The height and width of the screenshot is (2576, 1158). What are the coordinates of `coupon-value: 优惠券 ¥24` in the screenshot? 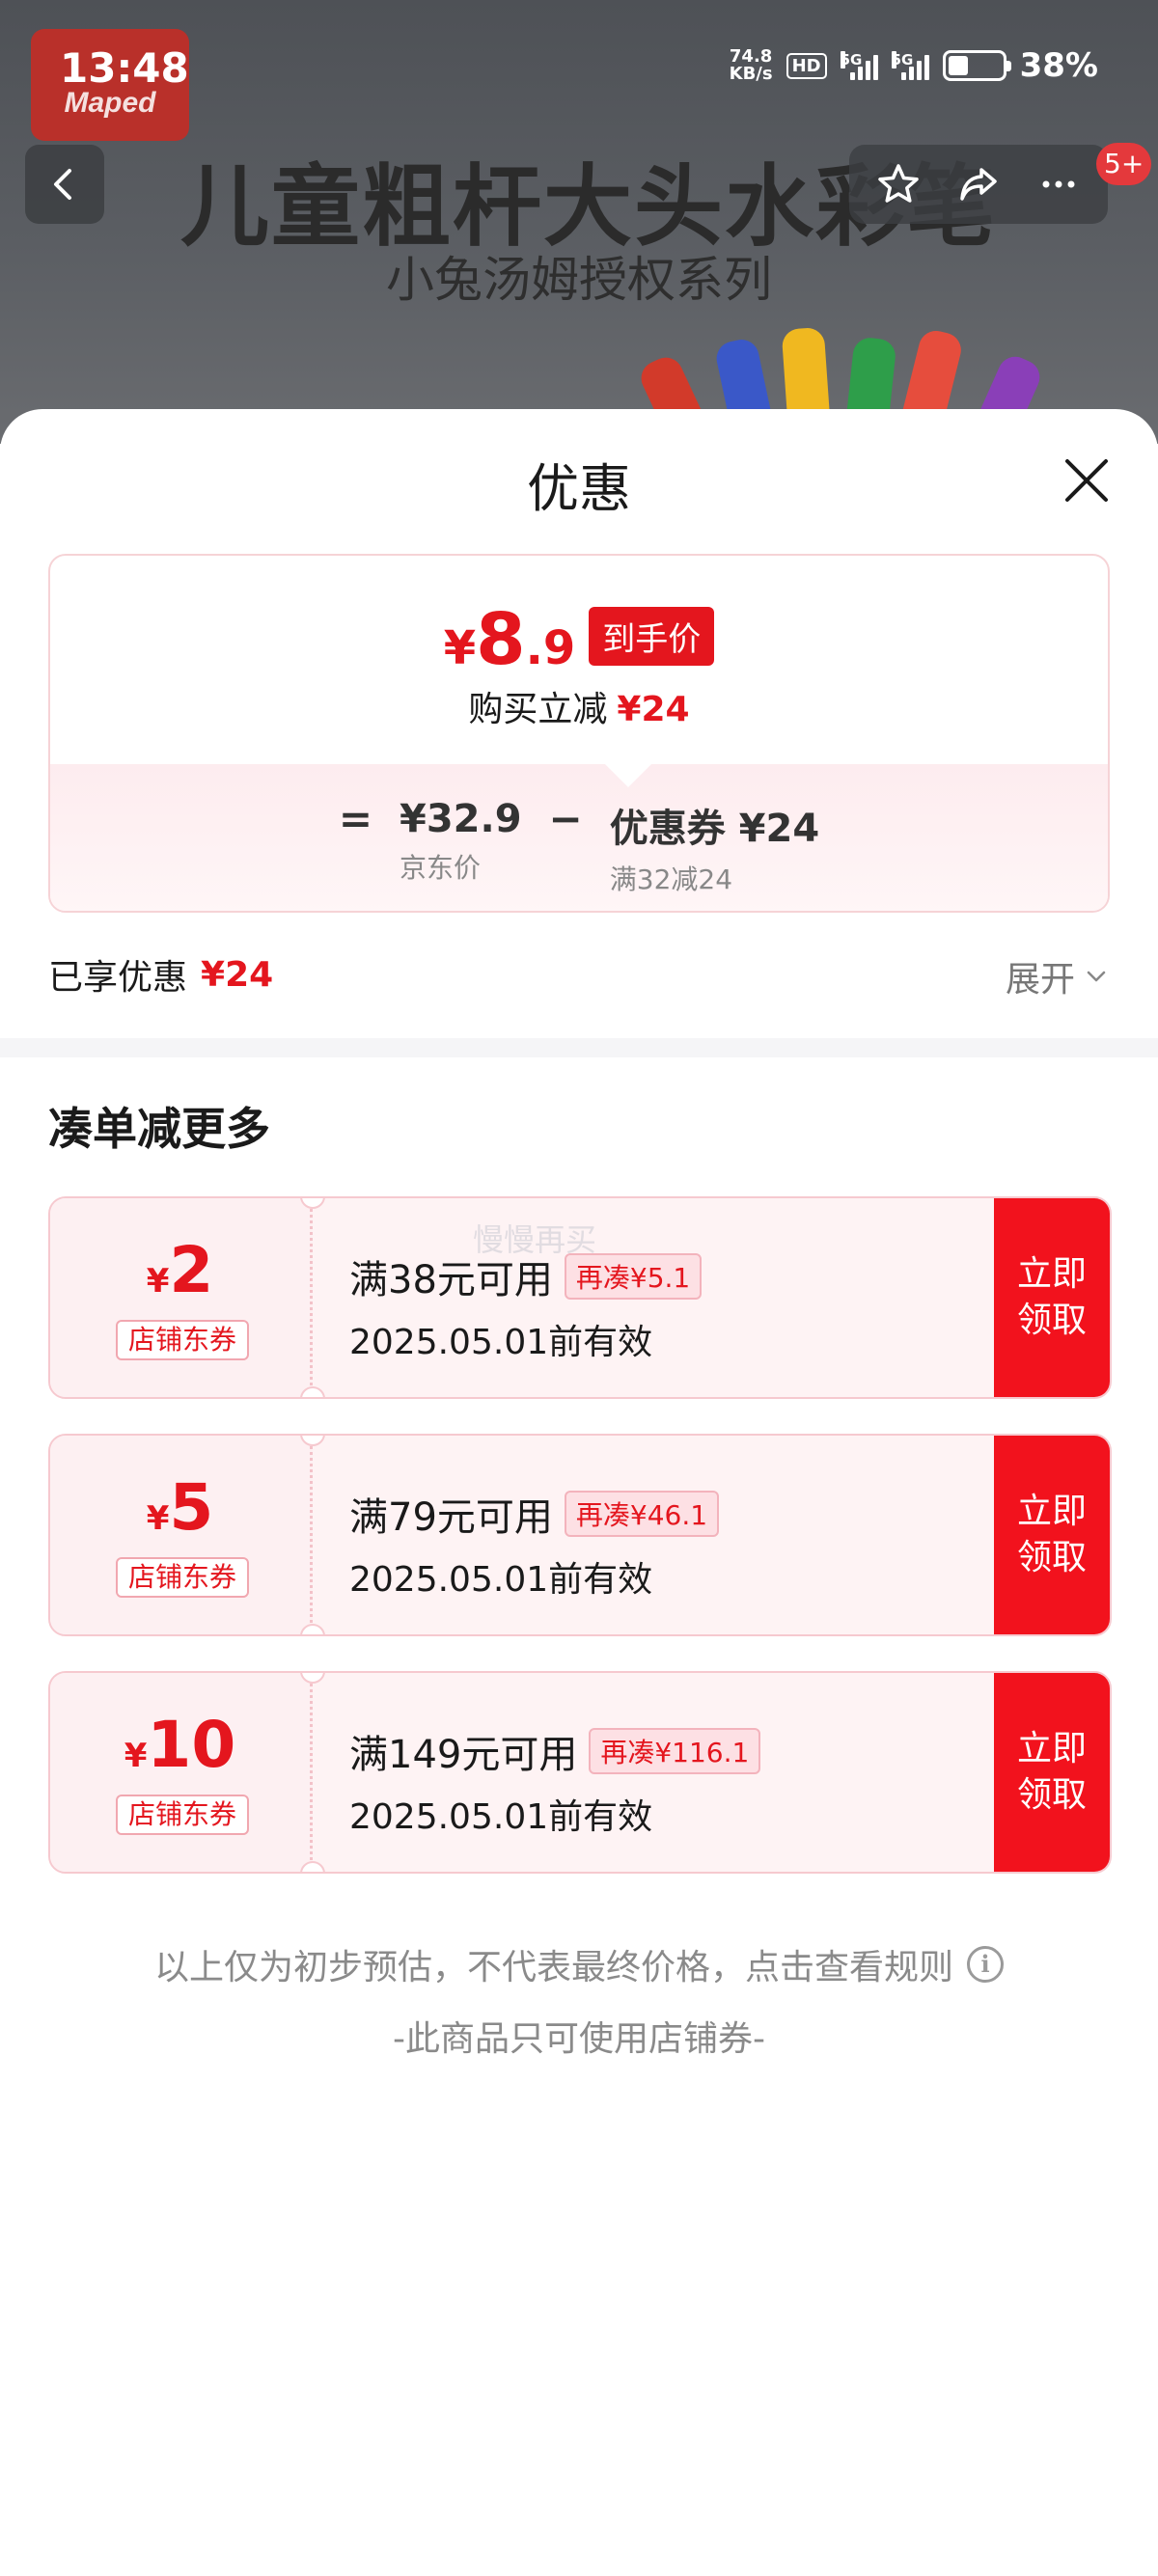 It's located at (714, 829).